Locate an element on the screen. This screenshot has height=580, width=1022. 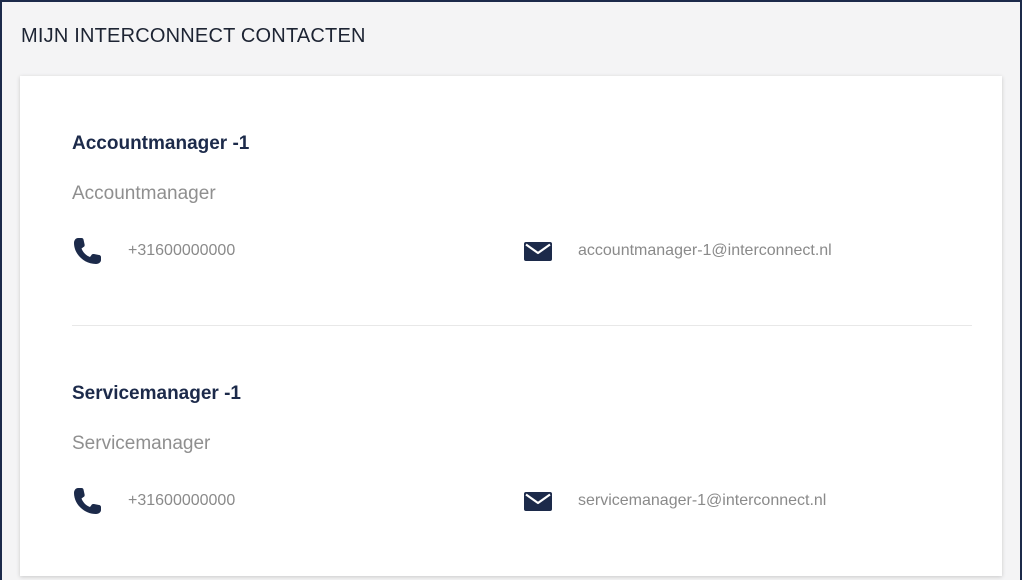
contact-email: servicemanager-1@interconnect.nl is located at coordinates (674, 501).